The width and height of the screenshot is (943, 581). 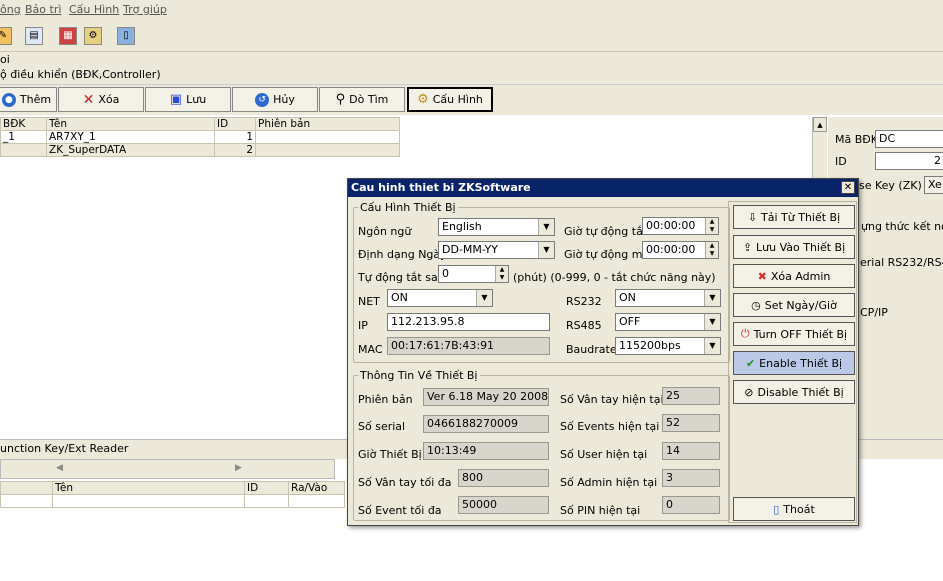 What do you see at coordinates (794, 509) in the screenshot?
I see `exit-button: ▯ Thoát` at bounding box center [794, 509].